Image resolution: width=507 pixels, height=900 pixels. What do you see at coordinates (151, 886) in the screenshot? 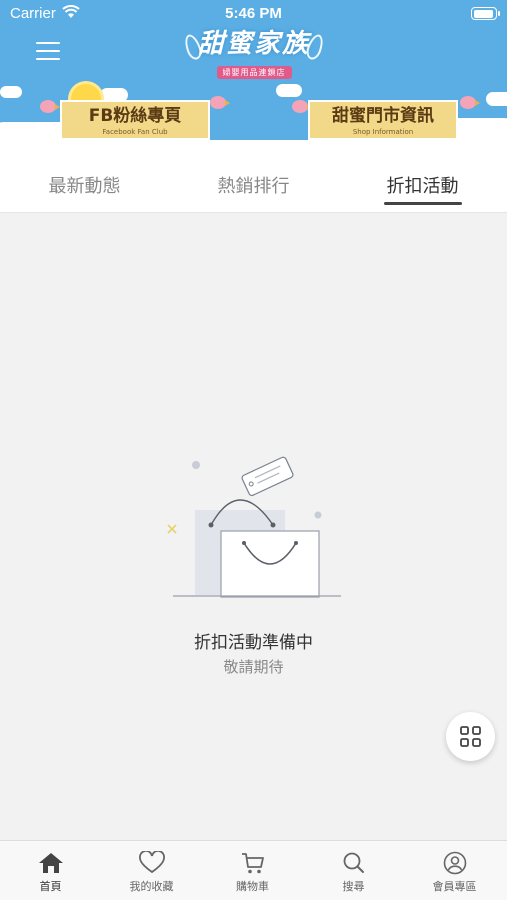
I see `nav-label: 我的收藏` at bounding box center [151, 886].